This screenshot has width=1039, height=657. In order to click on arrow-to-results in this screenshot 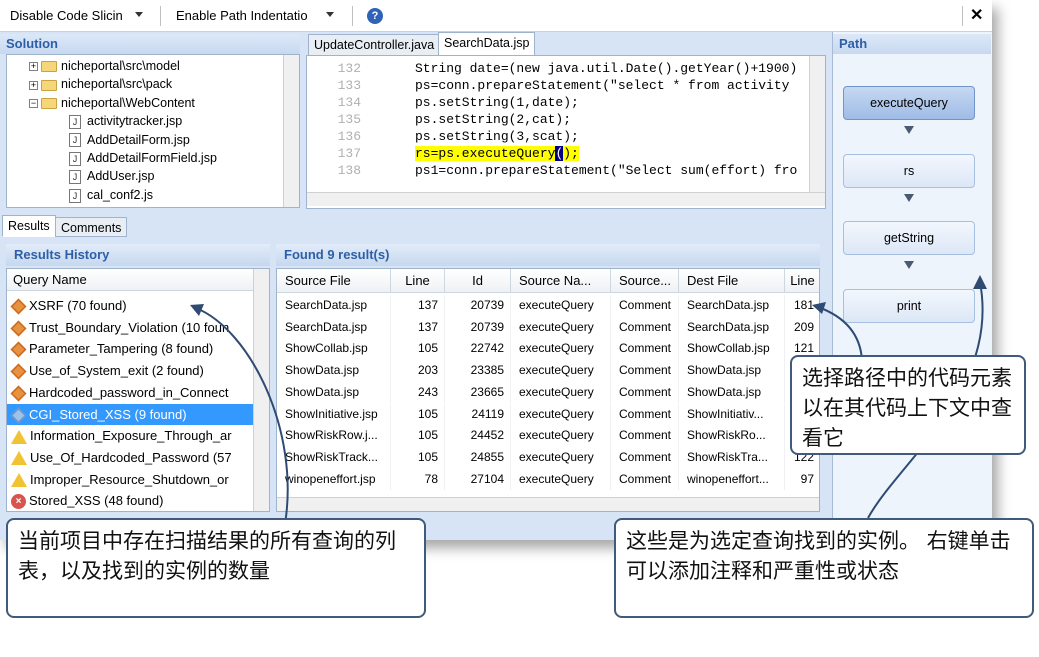, I will do `click(840, 333)`.